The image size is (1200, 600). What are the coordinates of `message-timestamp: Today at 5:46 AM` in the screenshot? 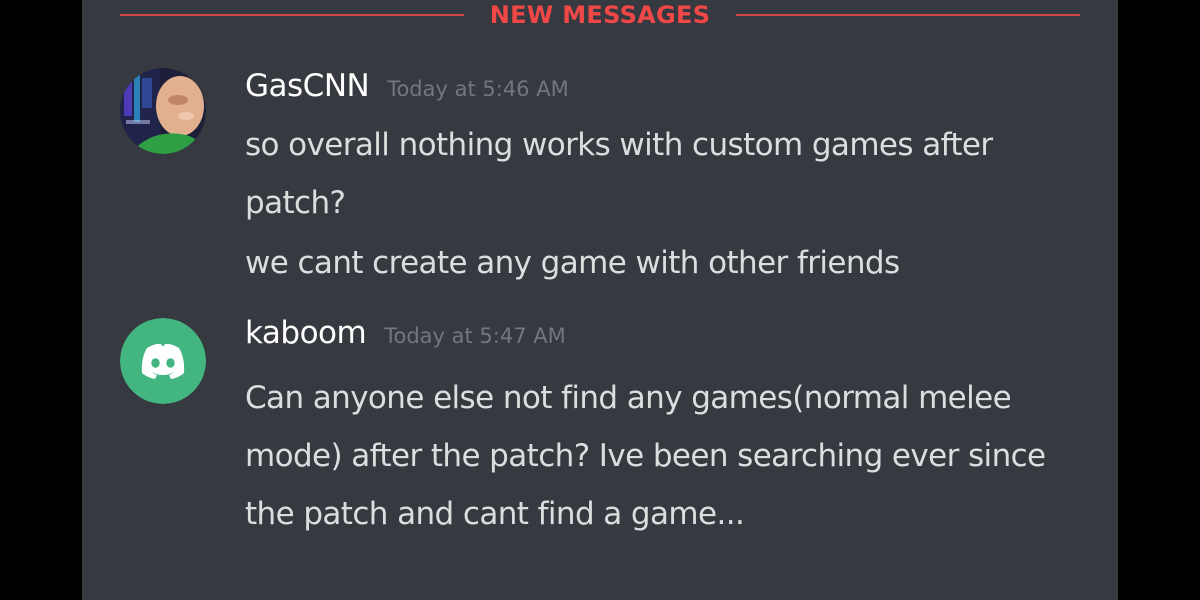 It's located at (478, 89).